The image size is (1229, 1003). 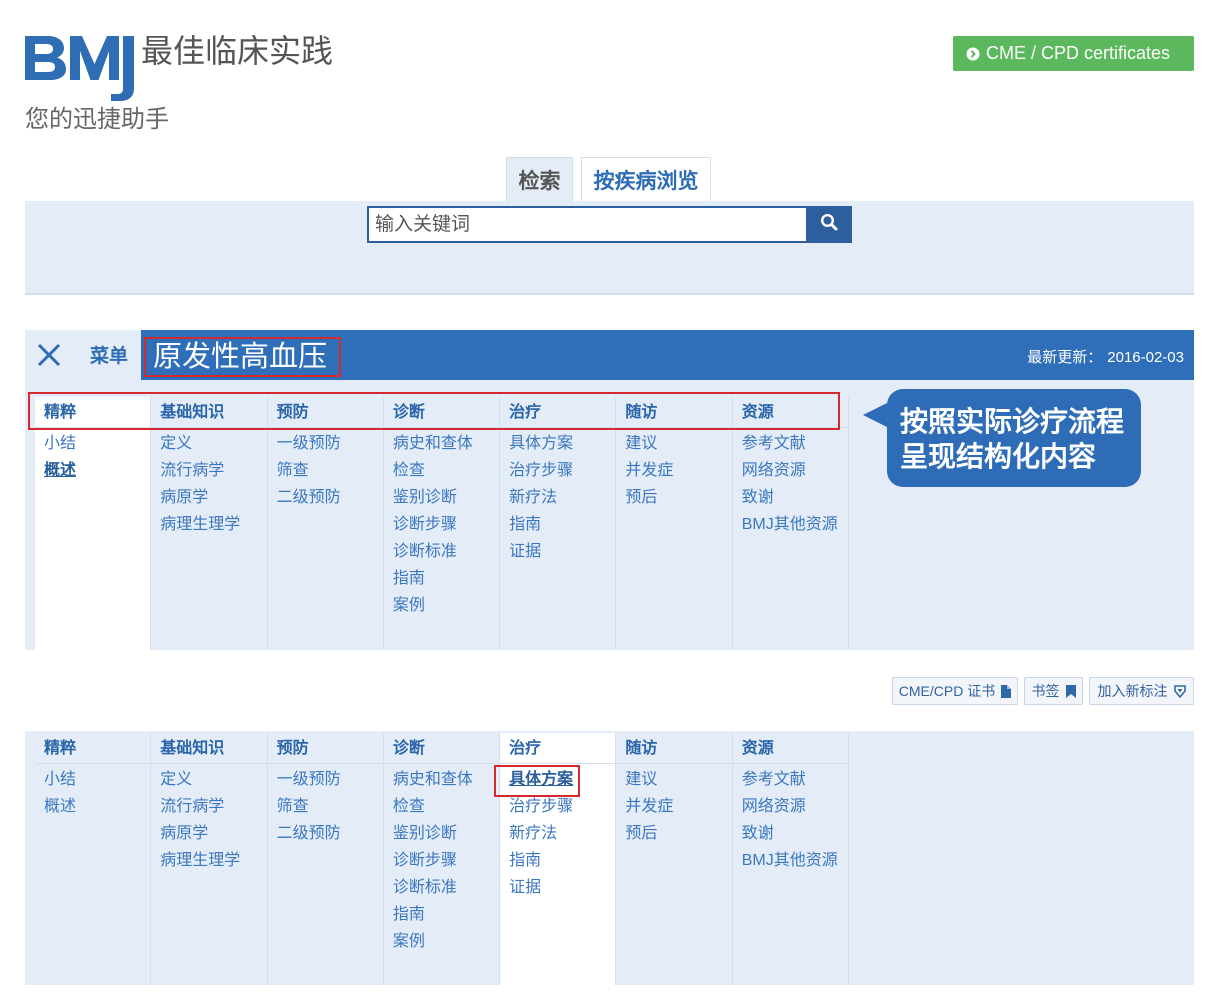 I want to click on last-updated-date: 2016-02-03, so click(x=1145, y=357).